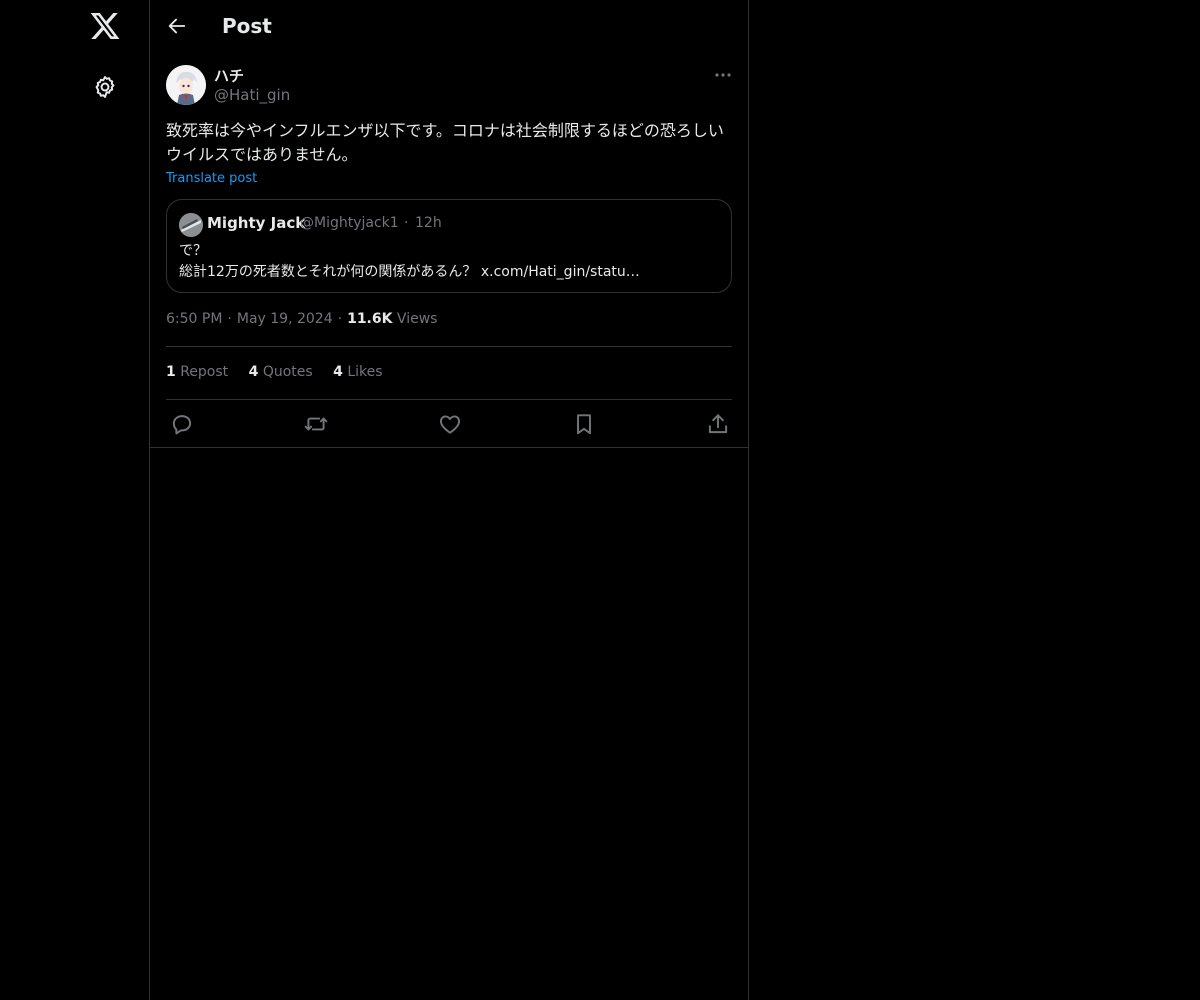 This screenshot has width=1200, height=1000. Describe the element at coordinates (186, 85) in the screenshot. I see `avatar` at that location.